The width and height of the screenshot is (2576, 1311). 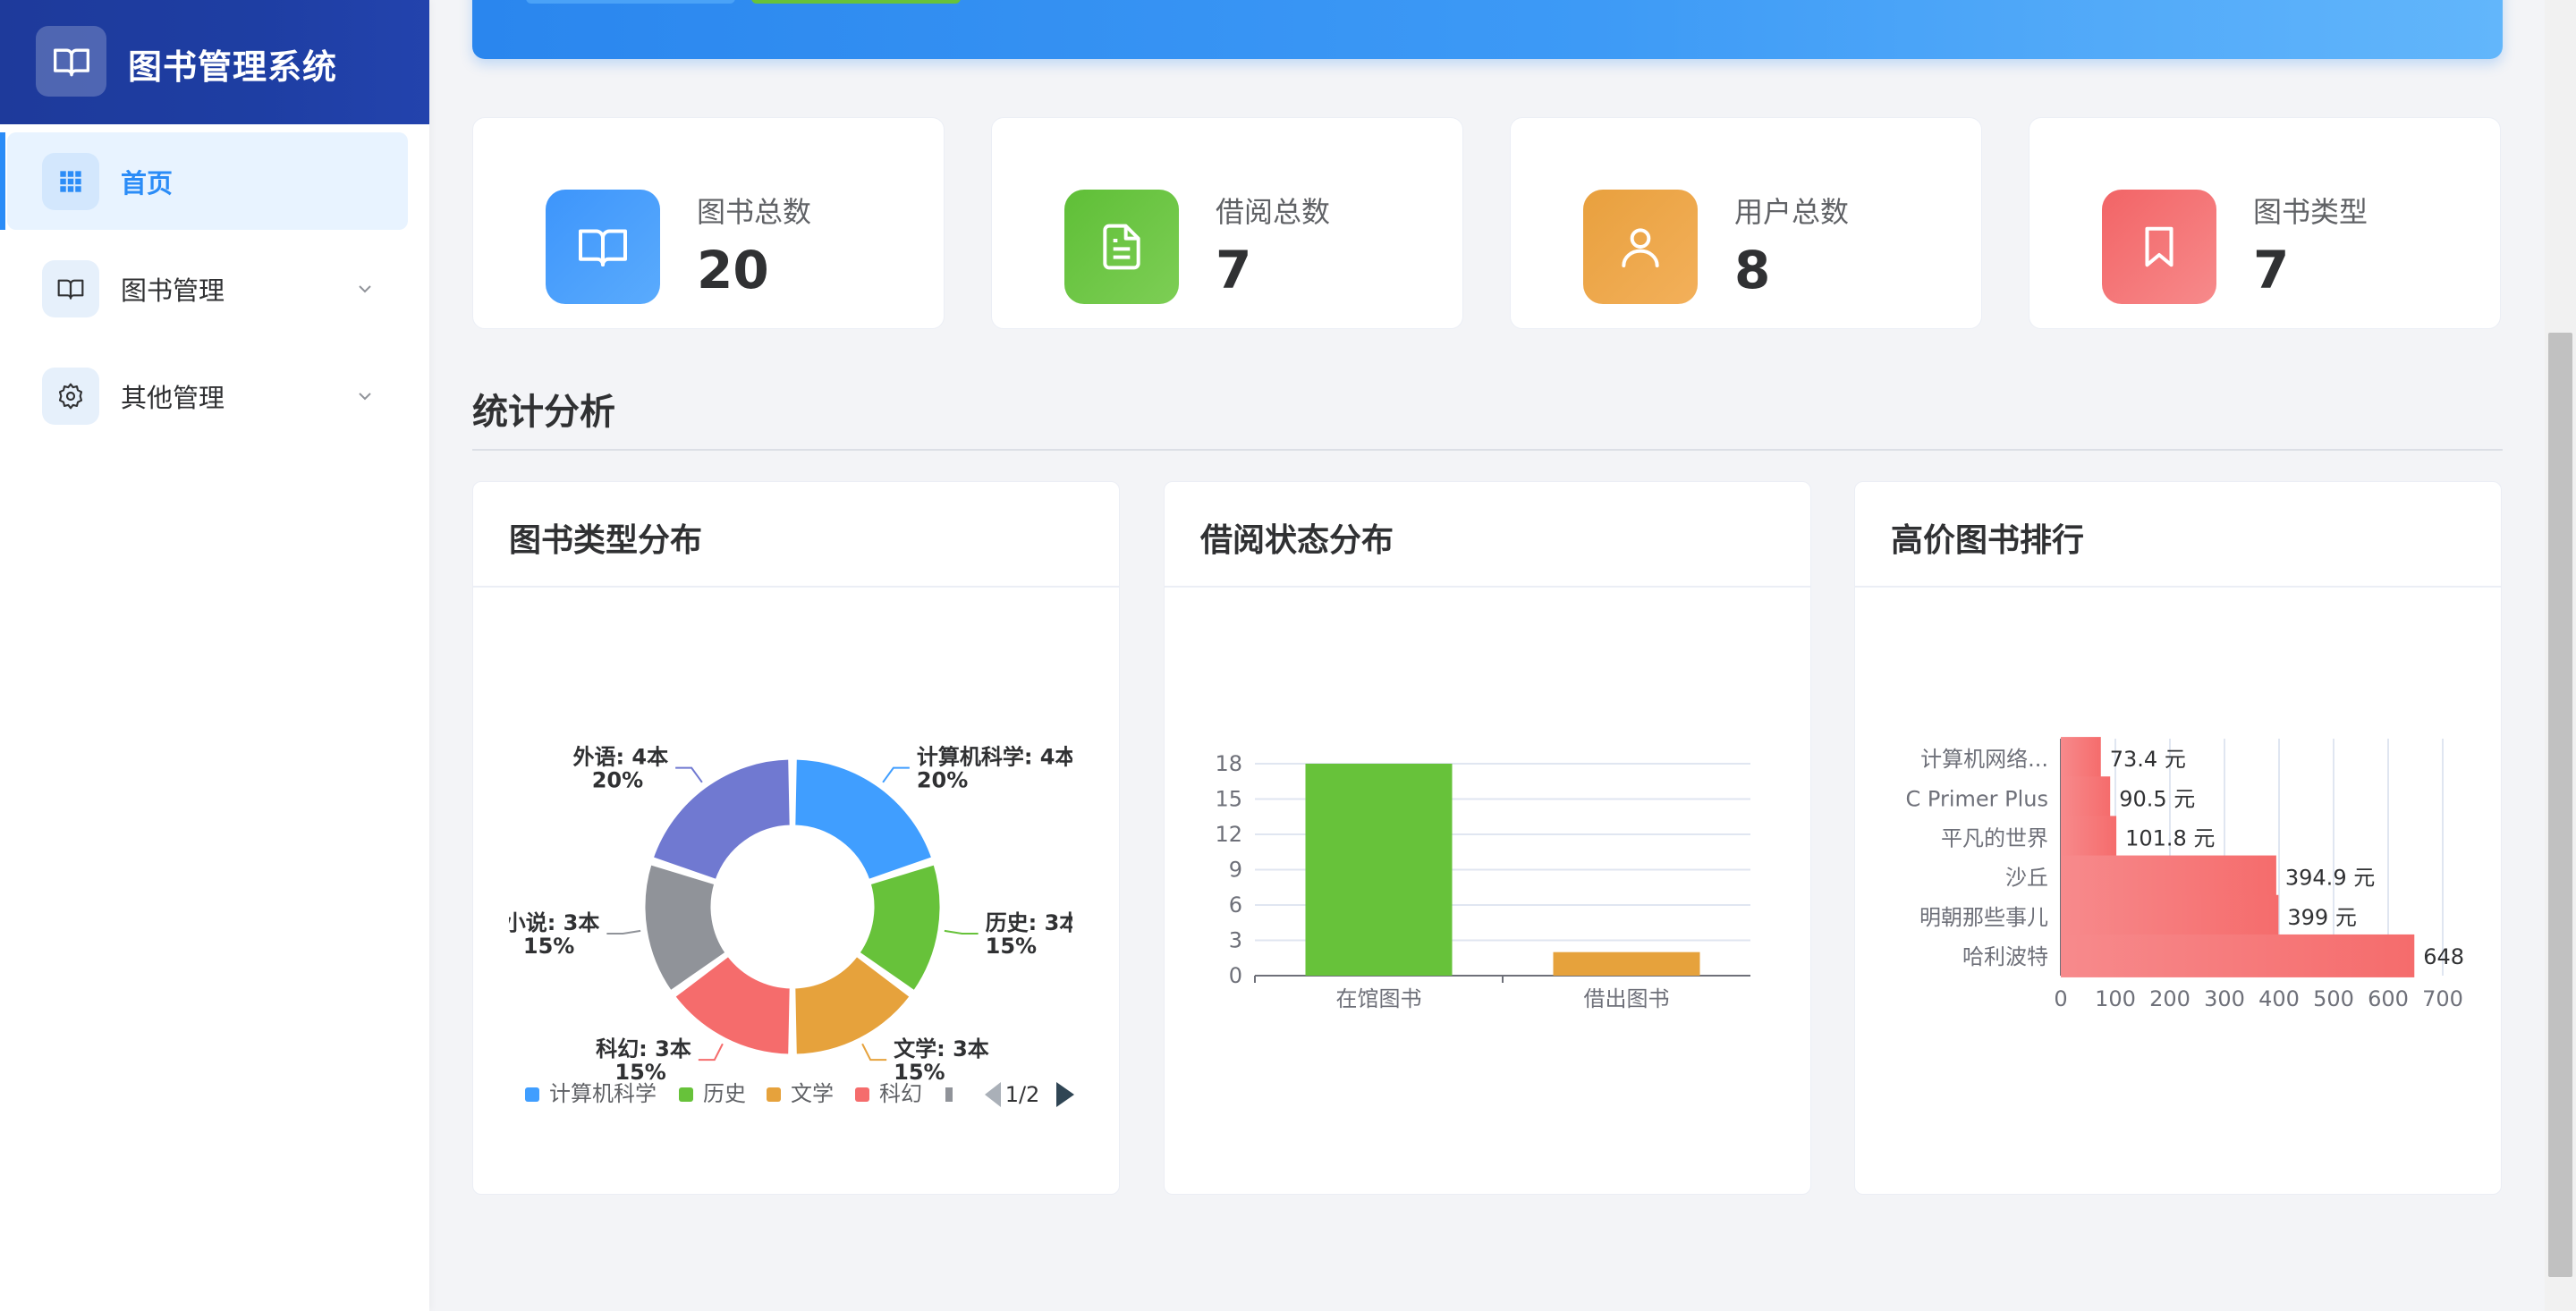 I want to click on bar-value-label: 394.9 元, so click(x=2330, y=878).